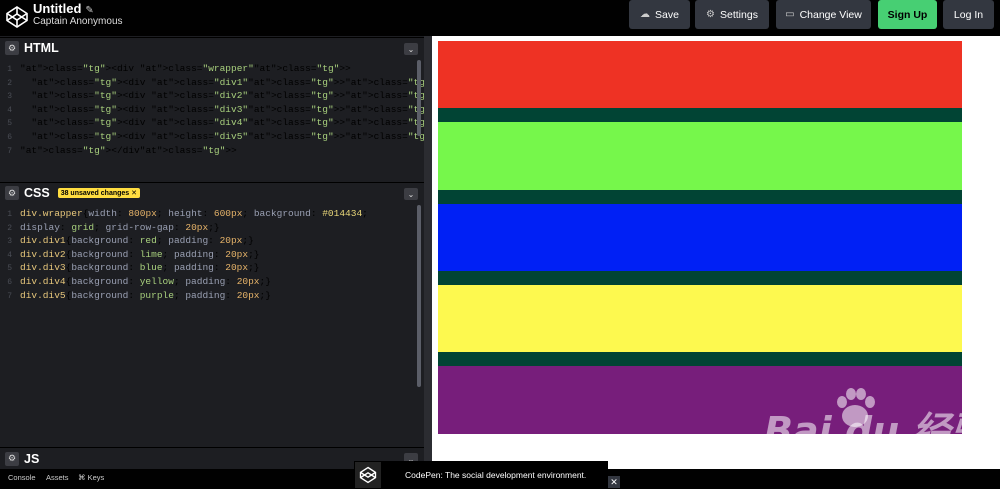  I want to click on resize-divider, so click(428, 252).